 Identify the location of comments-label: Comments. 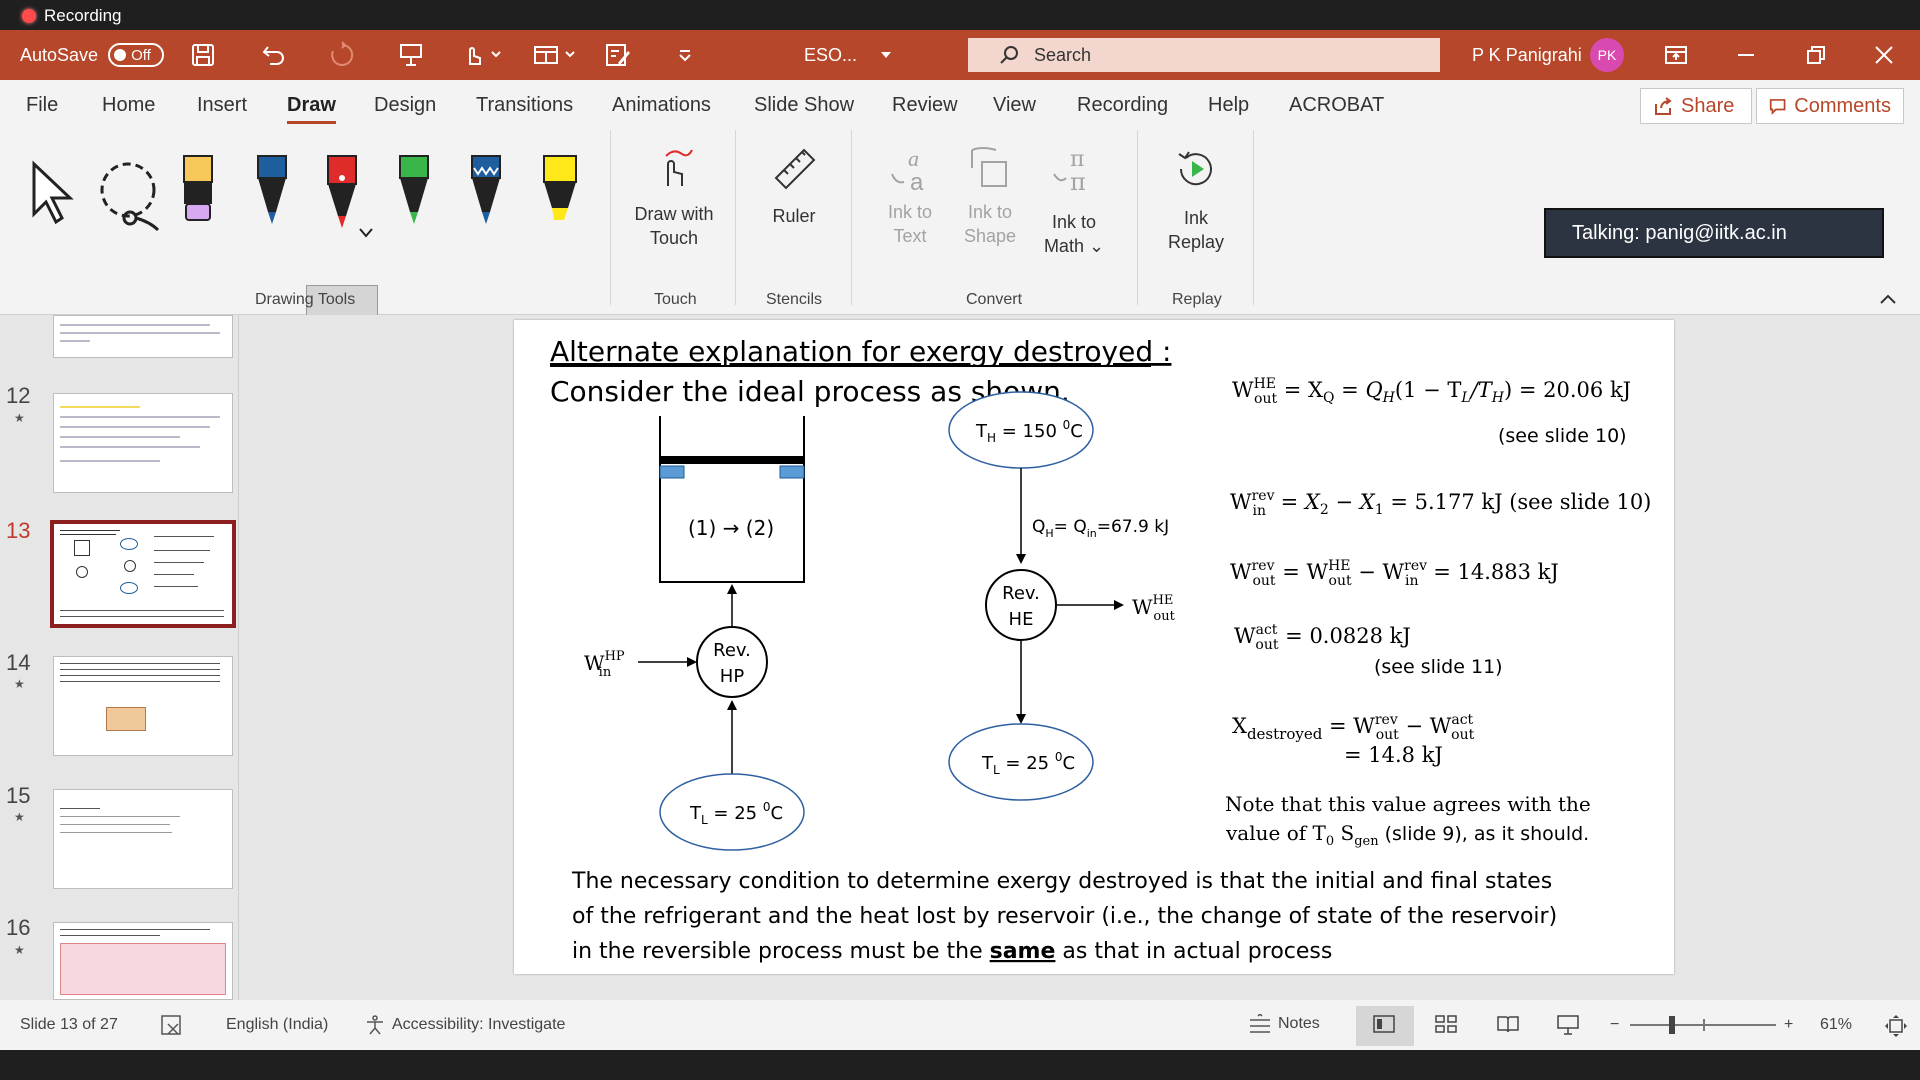
(1842, 105).